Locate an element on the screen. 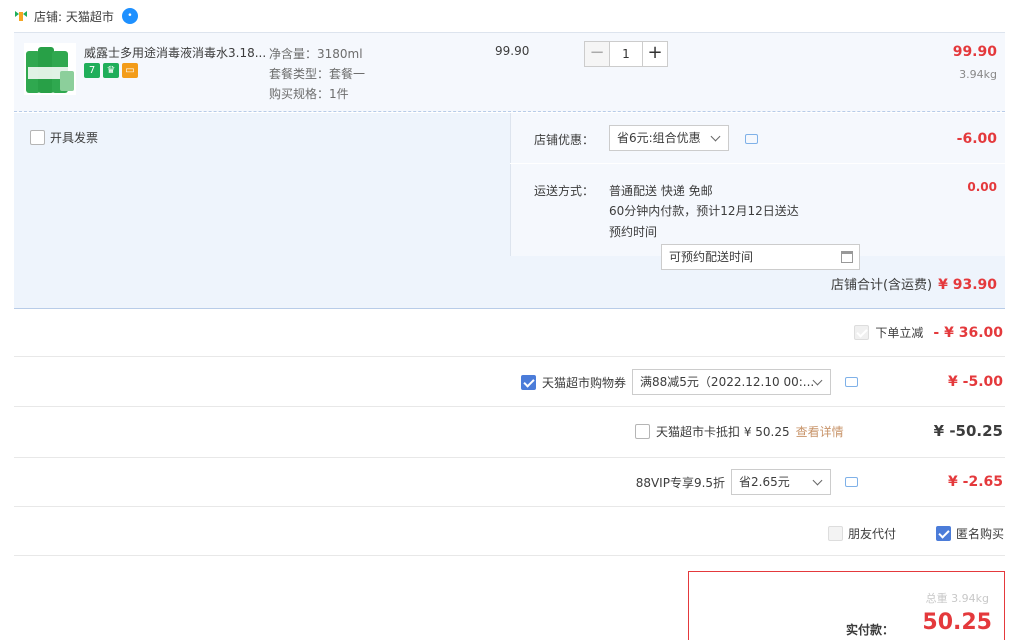 The image size is (1011, 640). service-badges: 7 ♛ ▭ is located at coordinates (111, 70).